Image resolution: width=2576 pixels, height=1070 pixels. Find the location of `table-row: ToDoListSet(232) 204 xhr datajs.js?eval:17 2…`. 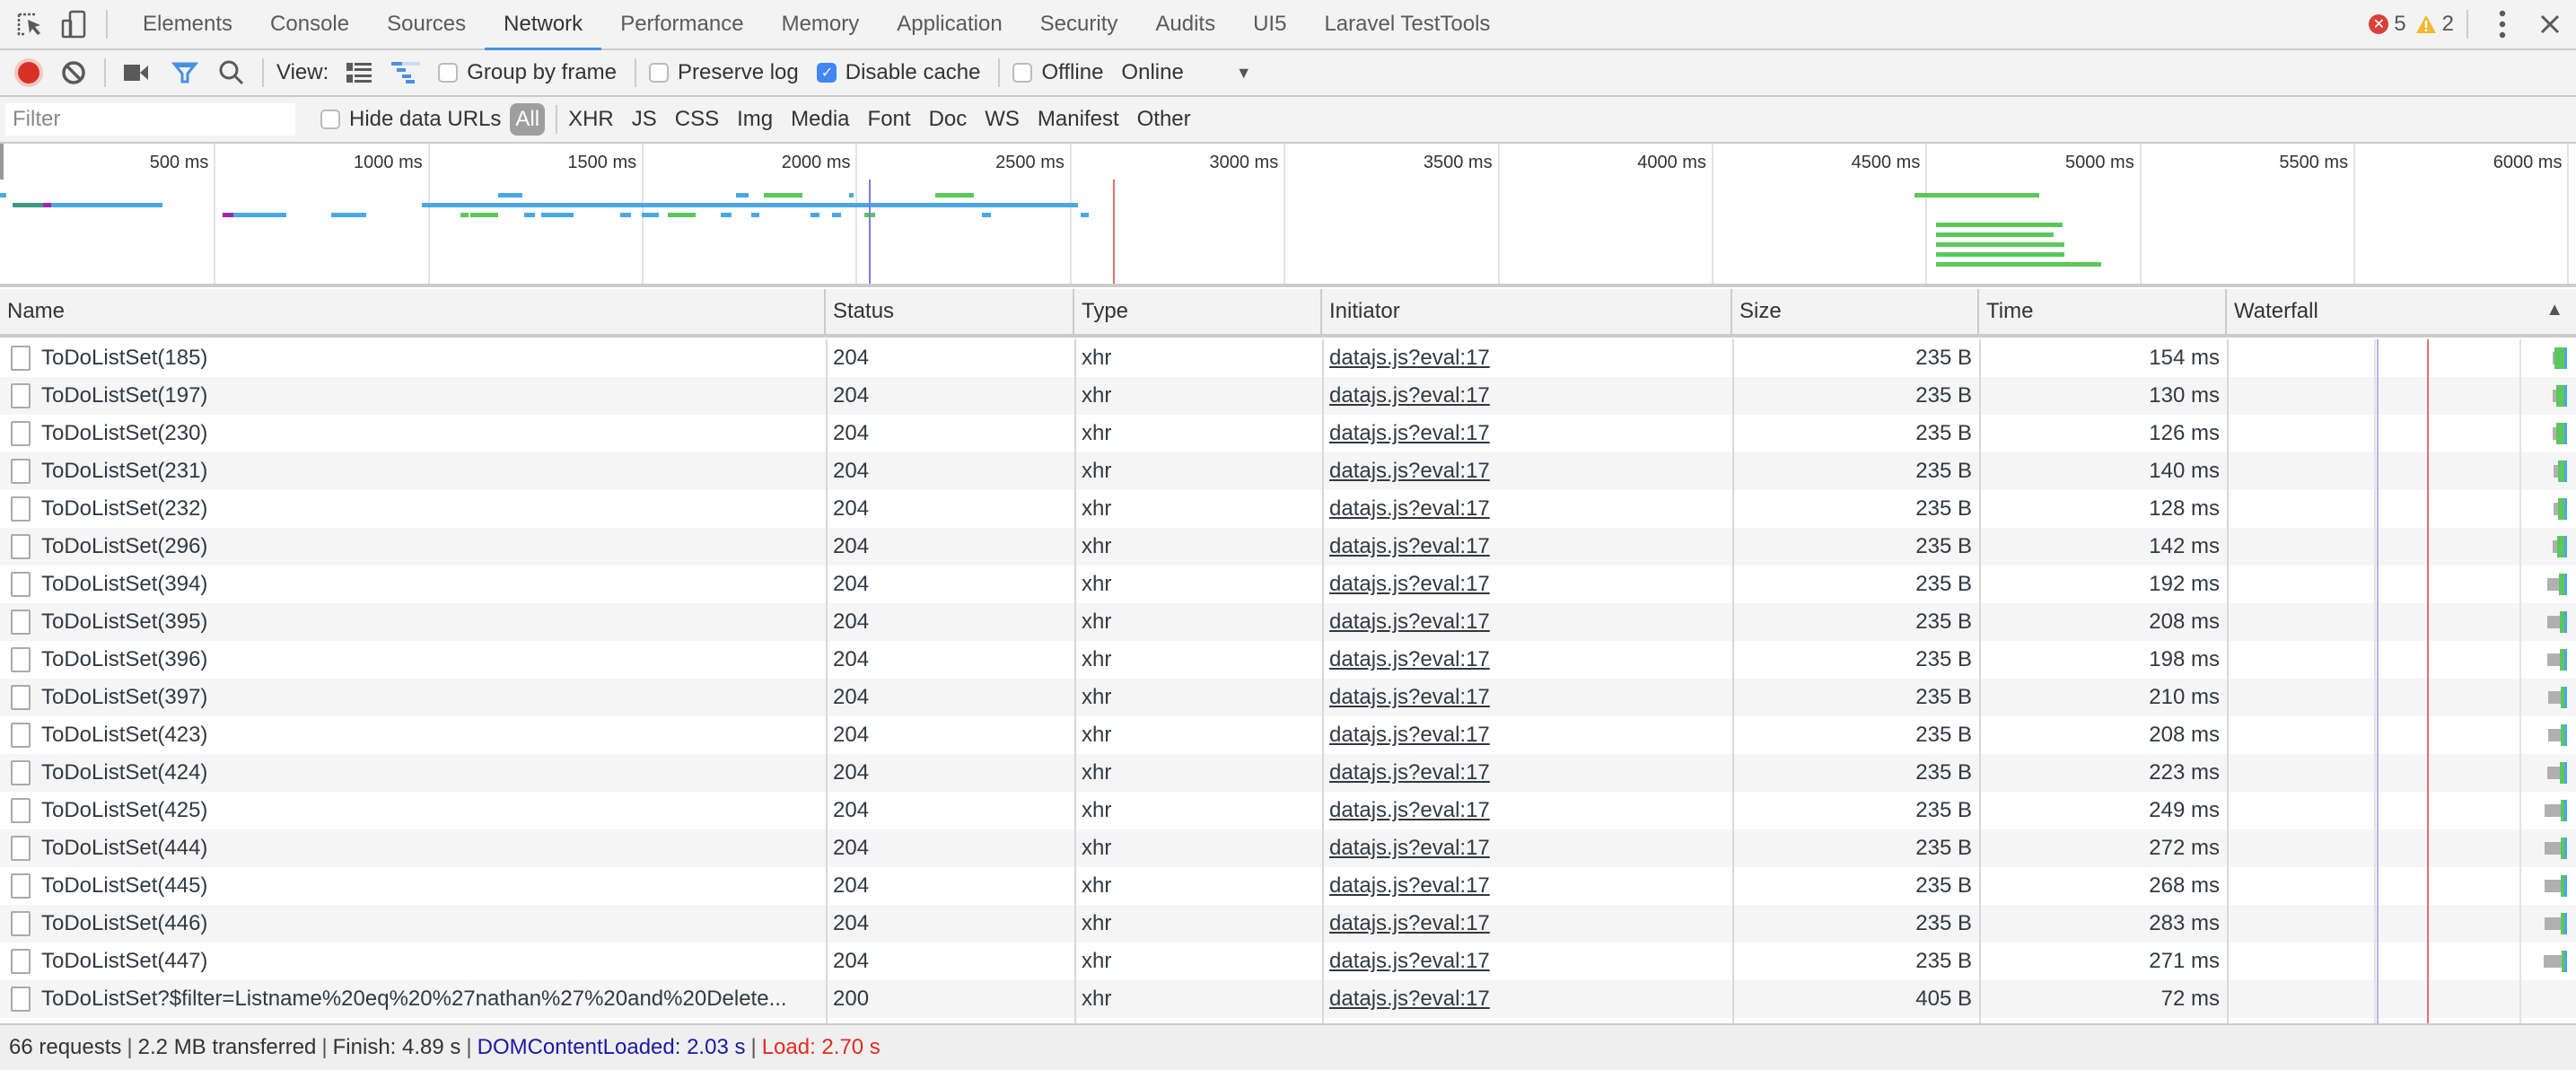

table-row: ToDoListSet(232) 204 xhr datajs.js?eval:17 2… is located at coordinates (1288, 509).